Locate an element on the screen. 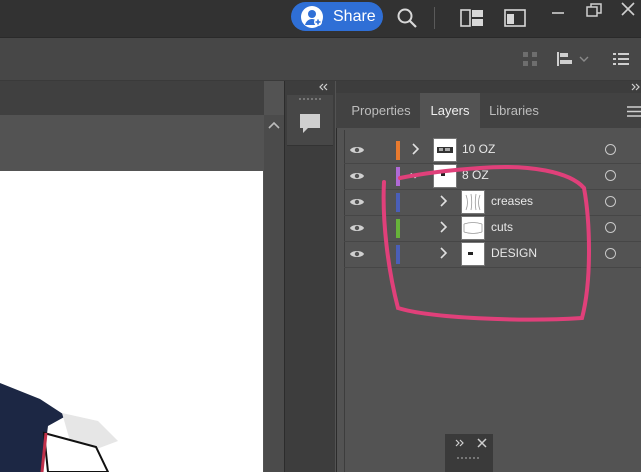 The image size is (641, 472). artwork-shapes is located at coordinates (59, 427).